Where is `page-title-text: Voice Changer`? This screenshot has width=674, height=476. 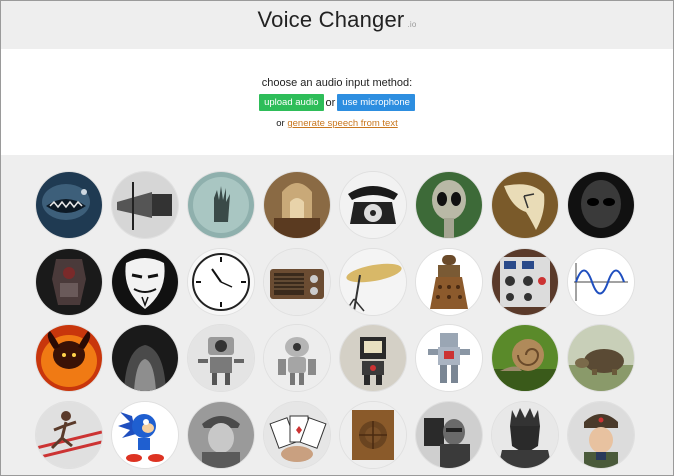
page-title-text: Voice Changer is located at coordinates (331, 19).